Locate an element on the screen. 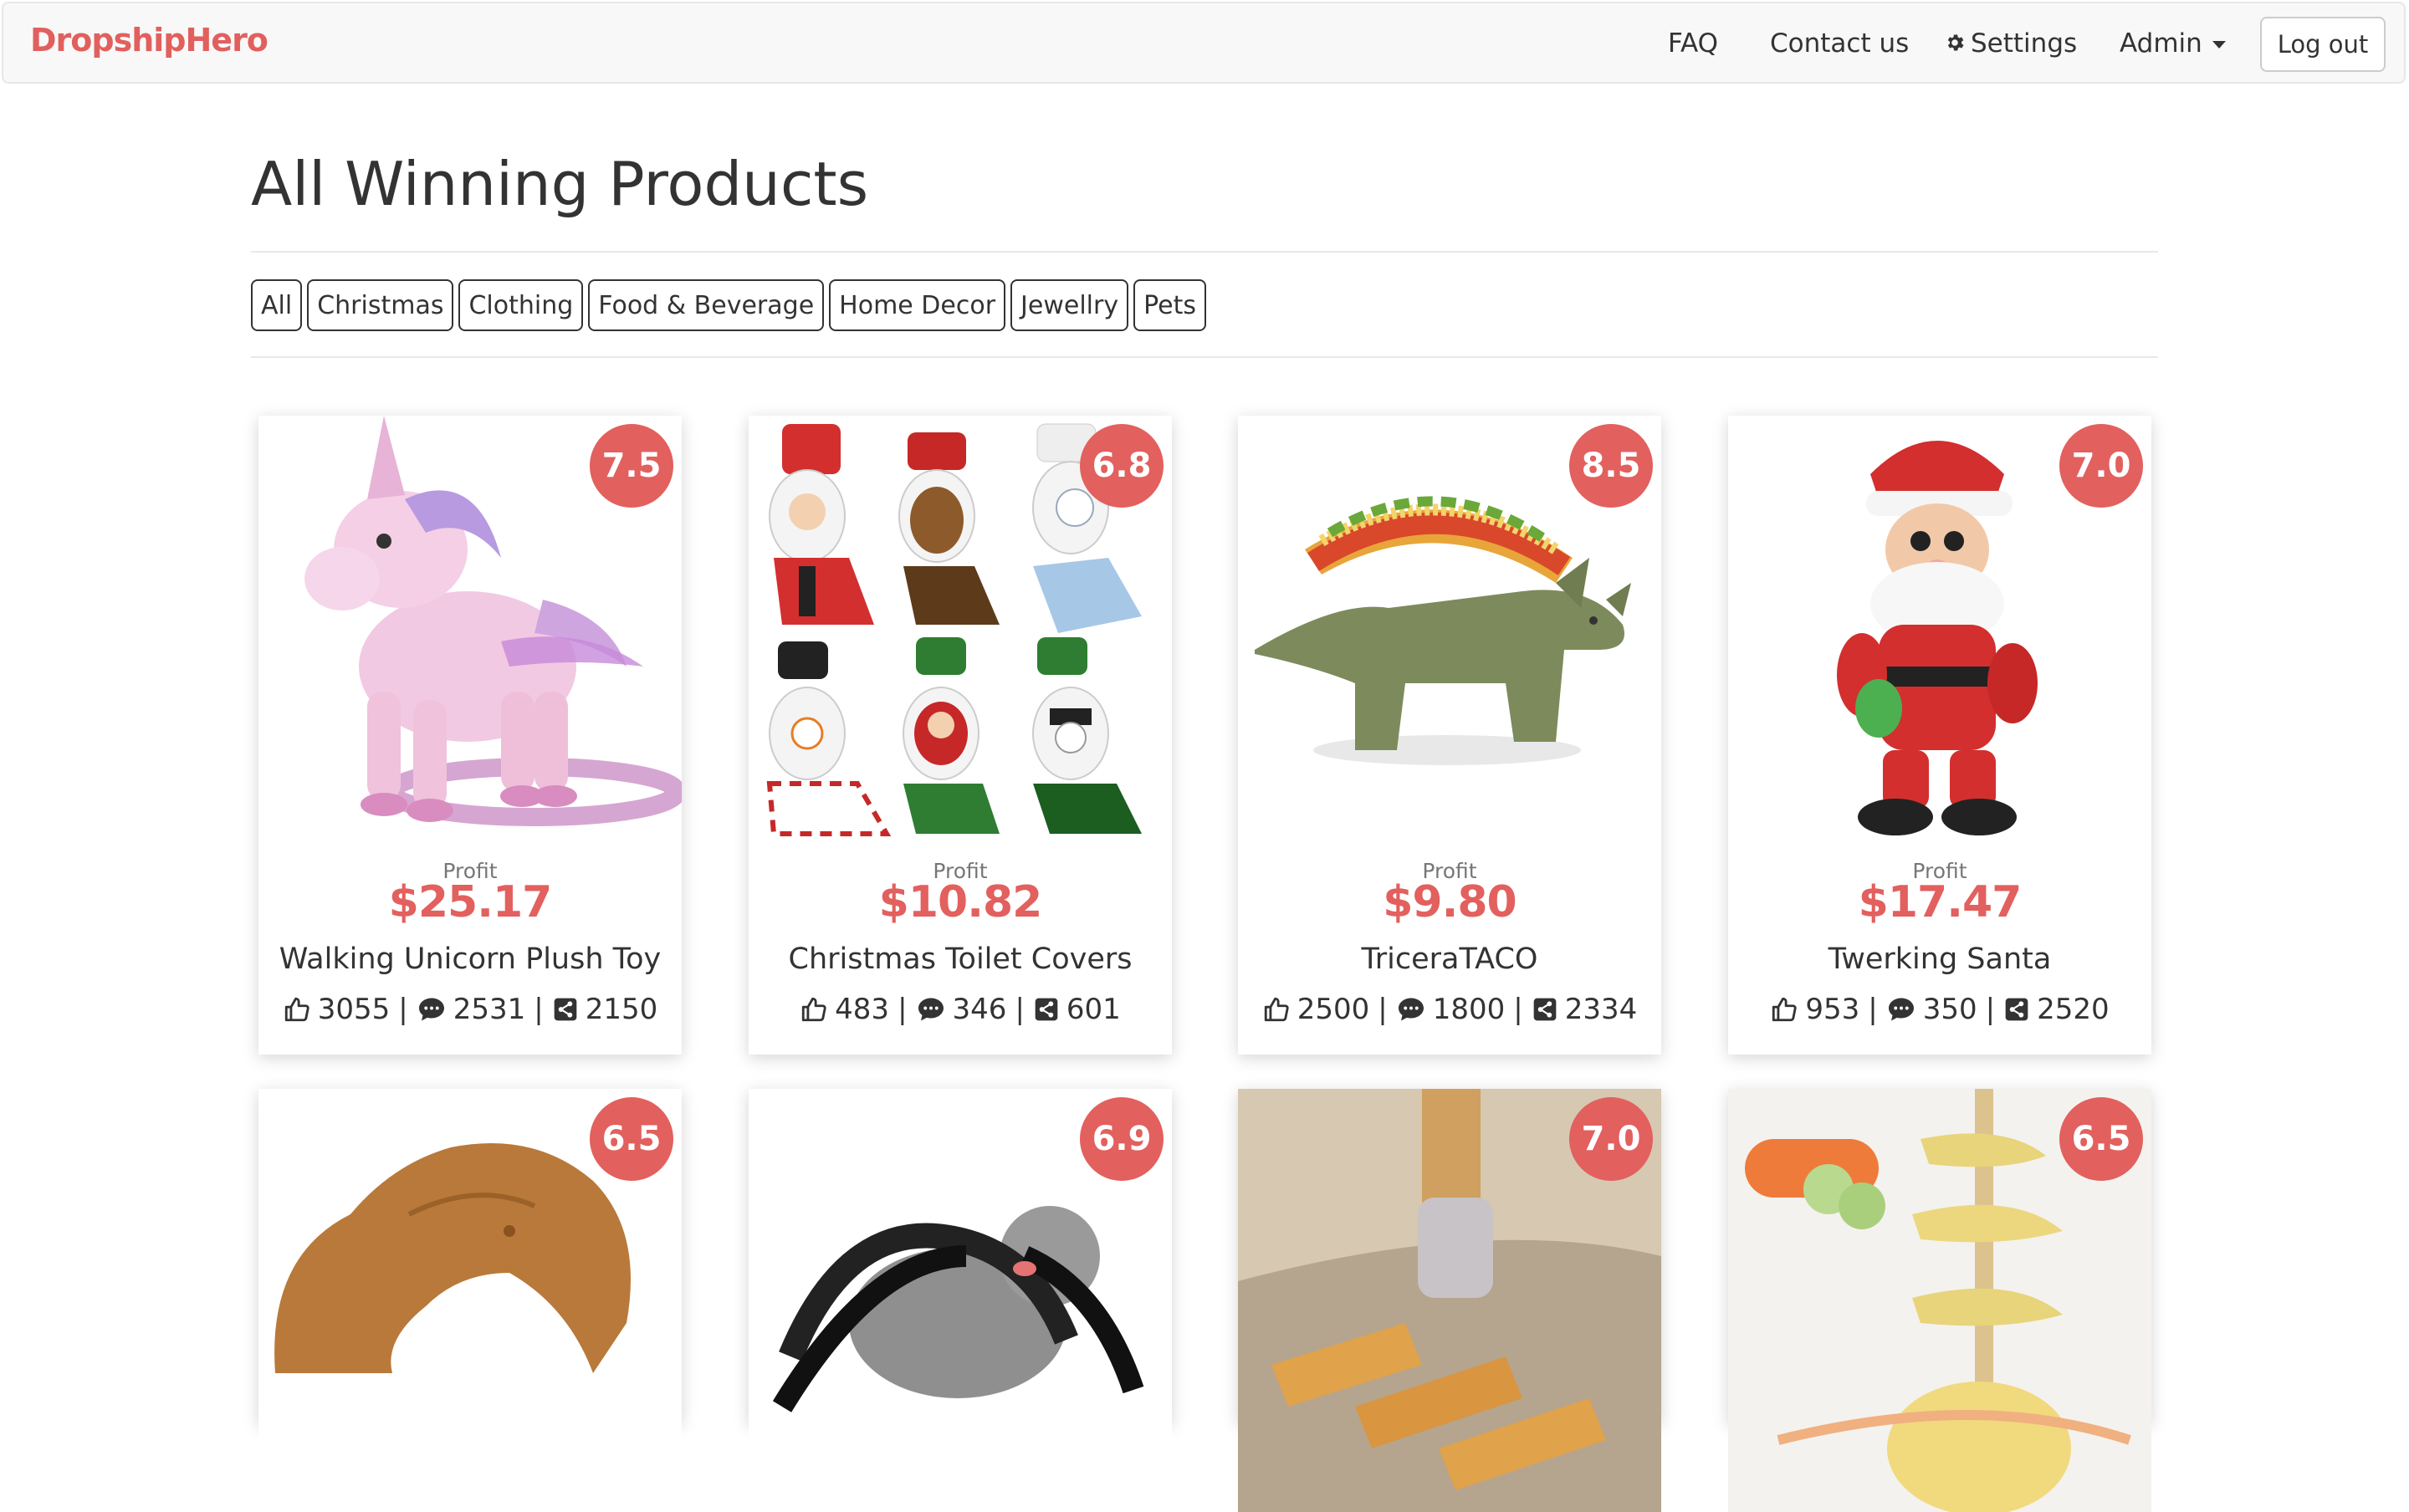 The image size is (2409, 1512). nav-settings-link: Settings is located at coordinates (2010, 44).